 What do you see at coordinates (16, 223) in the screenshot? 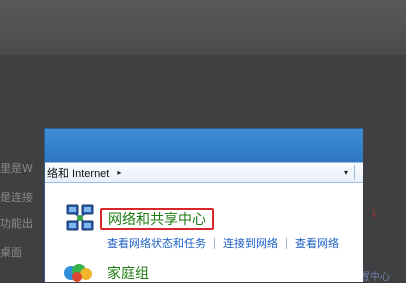
I see `background-text-line: 功能出` at bounding box center [16, 223].